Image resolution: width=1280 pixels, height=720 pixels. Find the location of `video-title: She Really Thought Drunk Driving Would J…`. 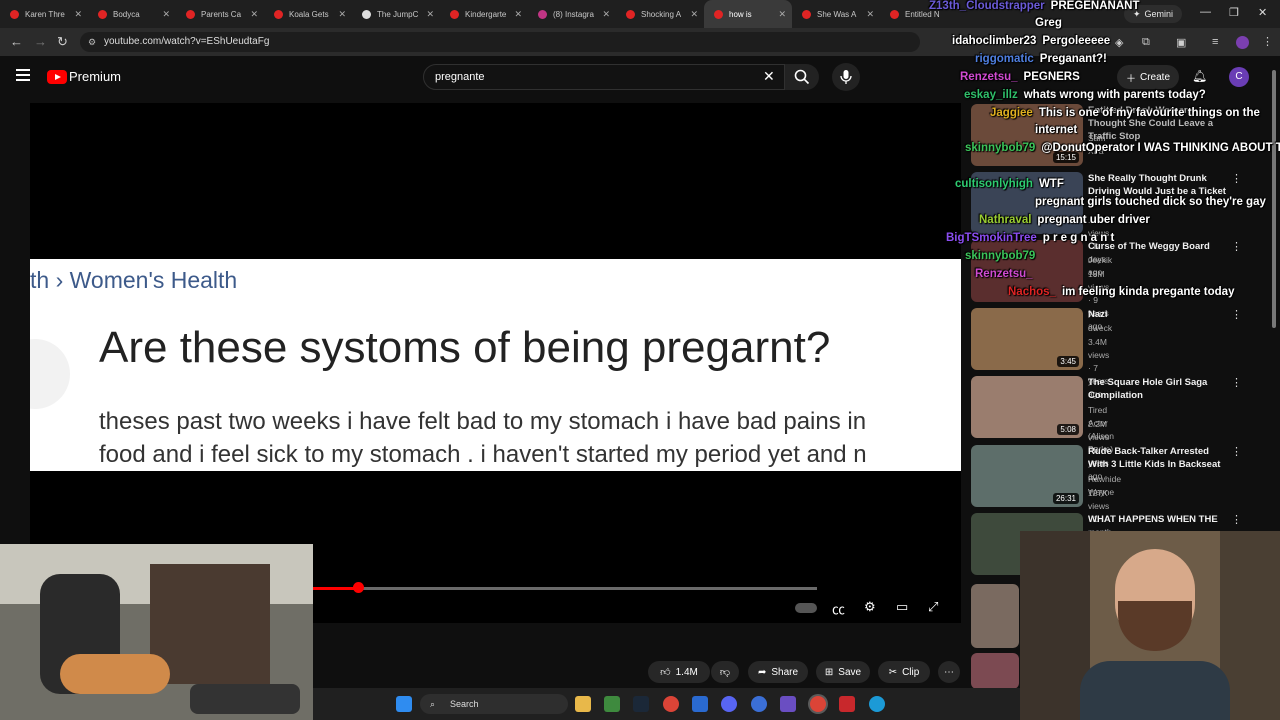

video-title: She Really Thought Drunk Driving Would J… is located at coordinates (1158, 185).